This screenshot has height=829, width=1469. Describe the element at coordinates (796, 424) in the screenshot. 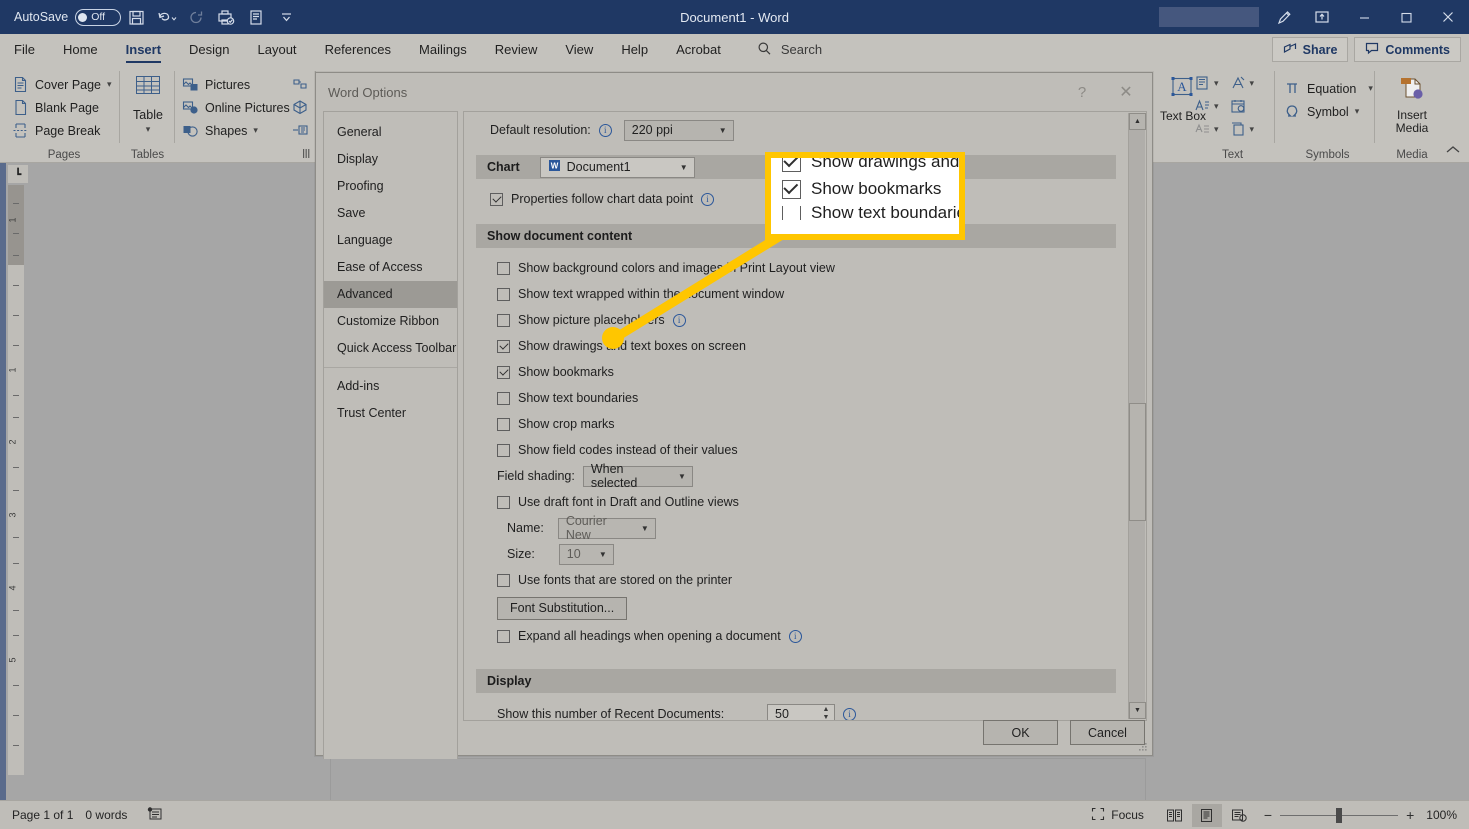

I see `cb-show-crop-marks: Show crop marks` at that location.